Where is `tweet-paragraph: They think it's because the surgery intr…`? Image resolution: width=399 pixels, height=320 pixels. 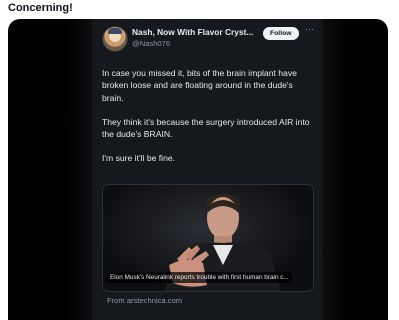 tweet-paragraph: They think it's because the surgery intr… is located at coordinates (206, 128).